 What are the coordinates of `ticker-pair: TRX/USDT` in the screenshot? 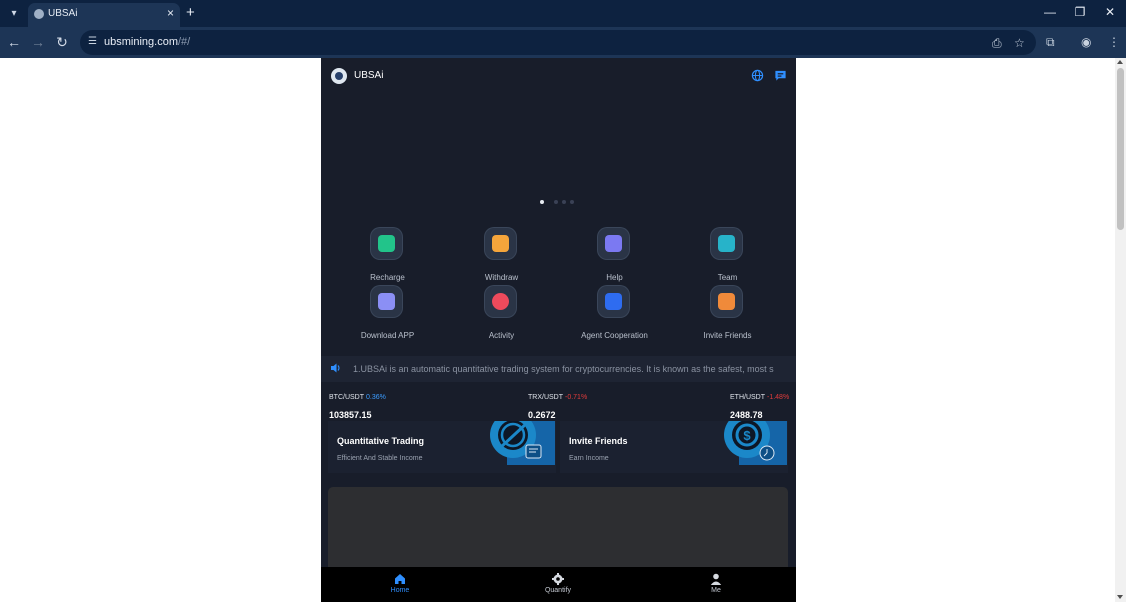 It's located at (545, 397).